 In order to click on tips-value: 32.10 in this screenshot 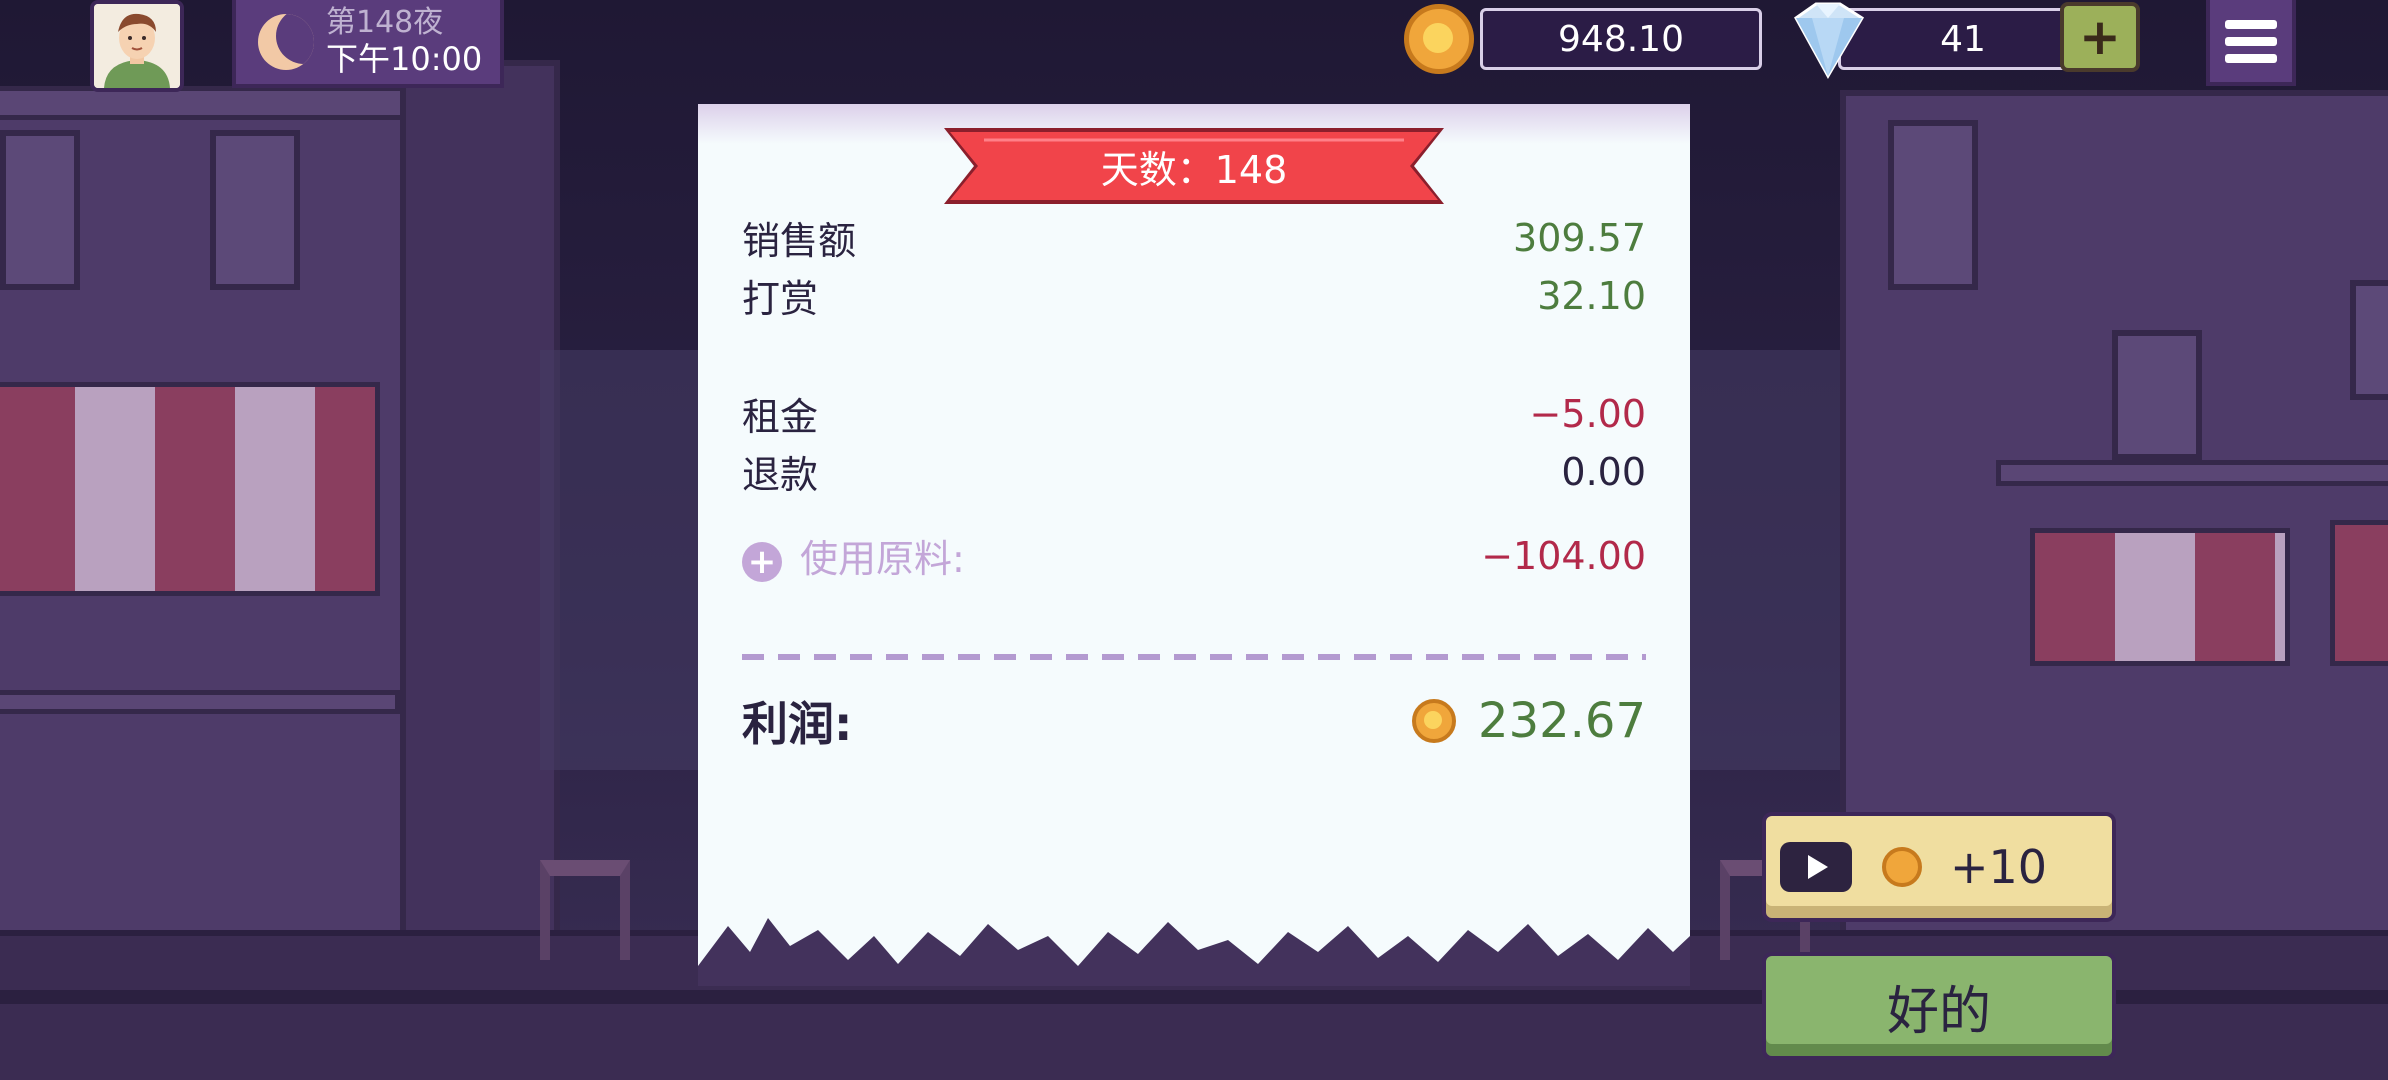, I will do `click(1591, 295)`.